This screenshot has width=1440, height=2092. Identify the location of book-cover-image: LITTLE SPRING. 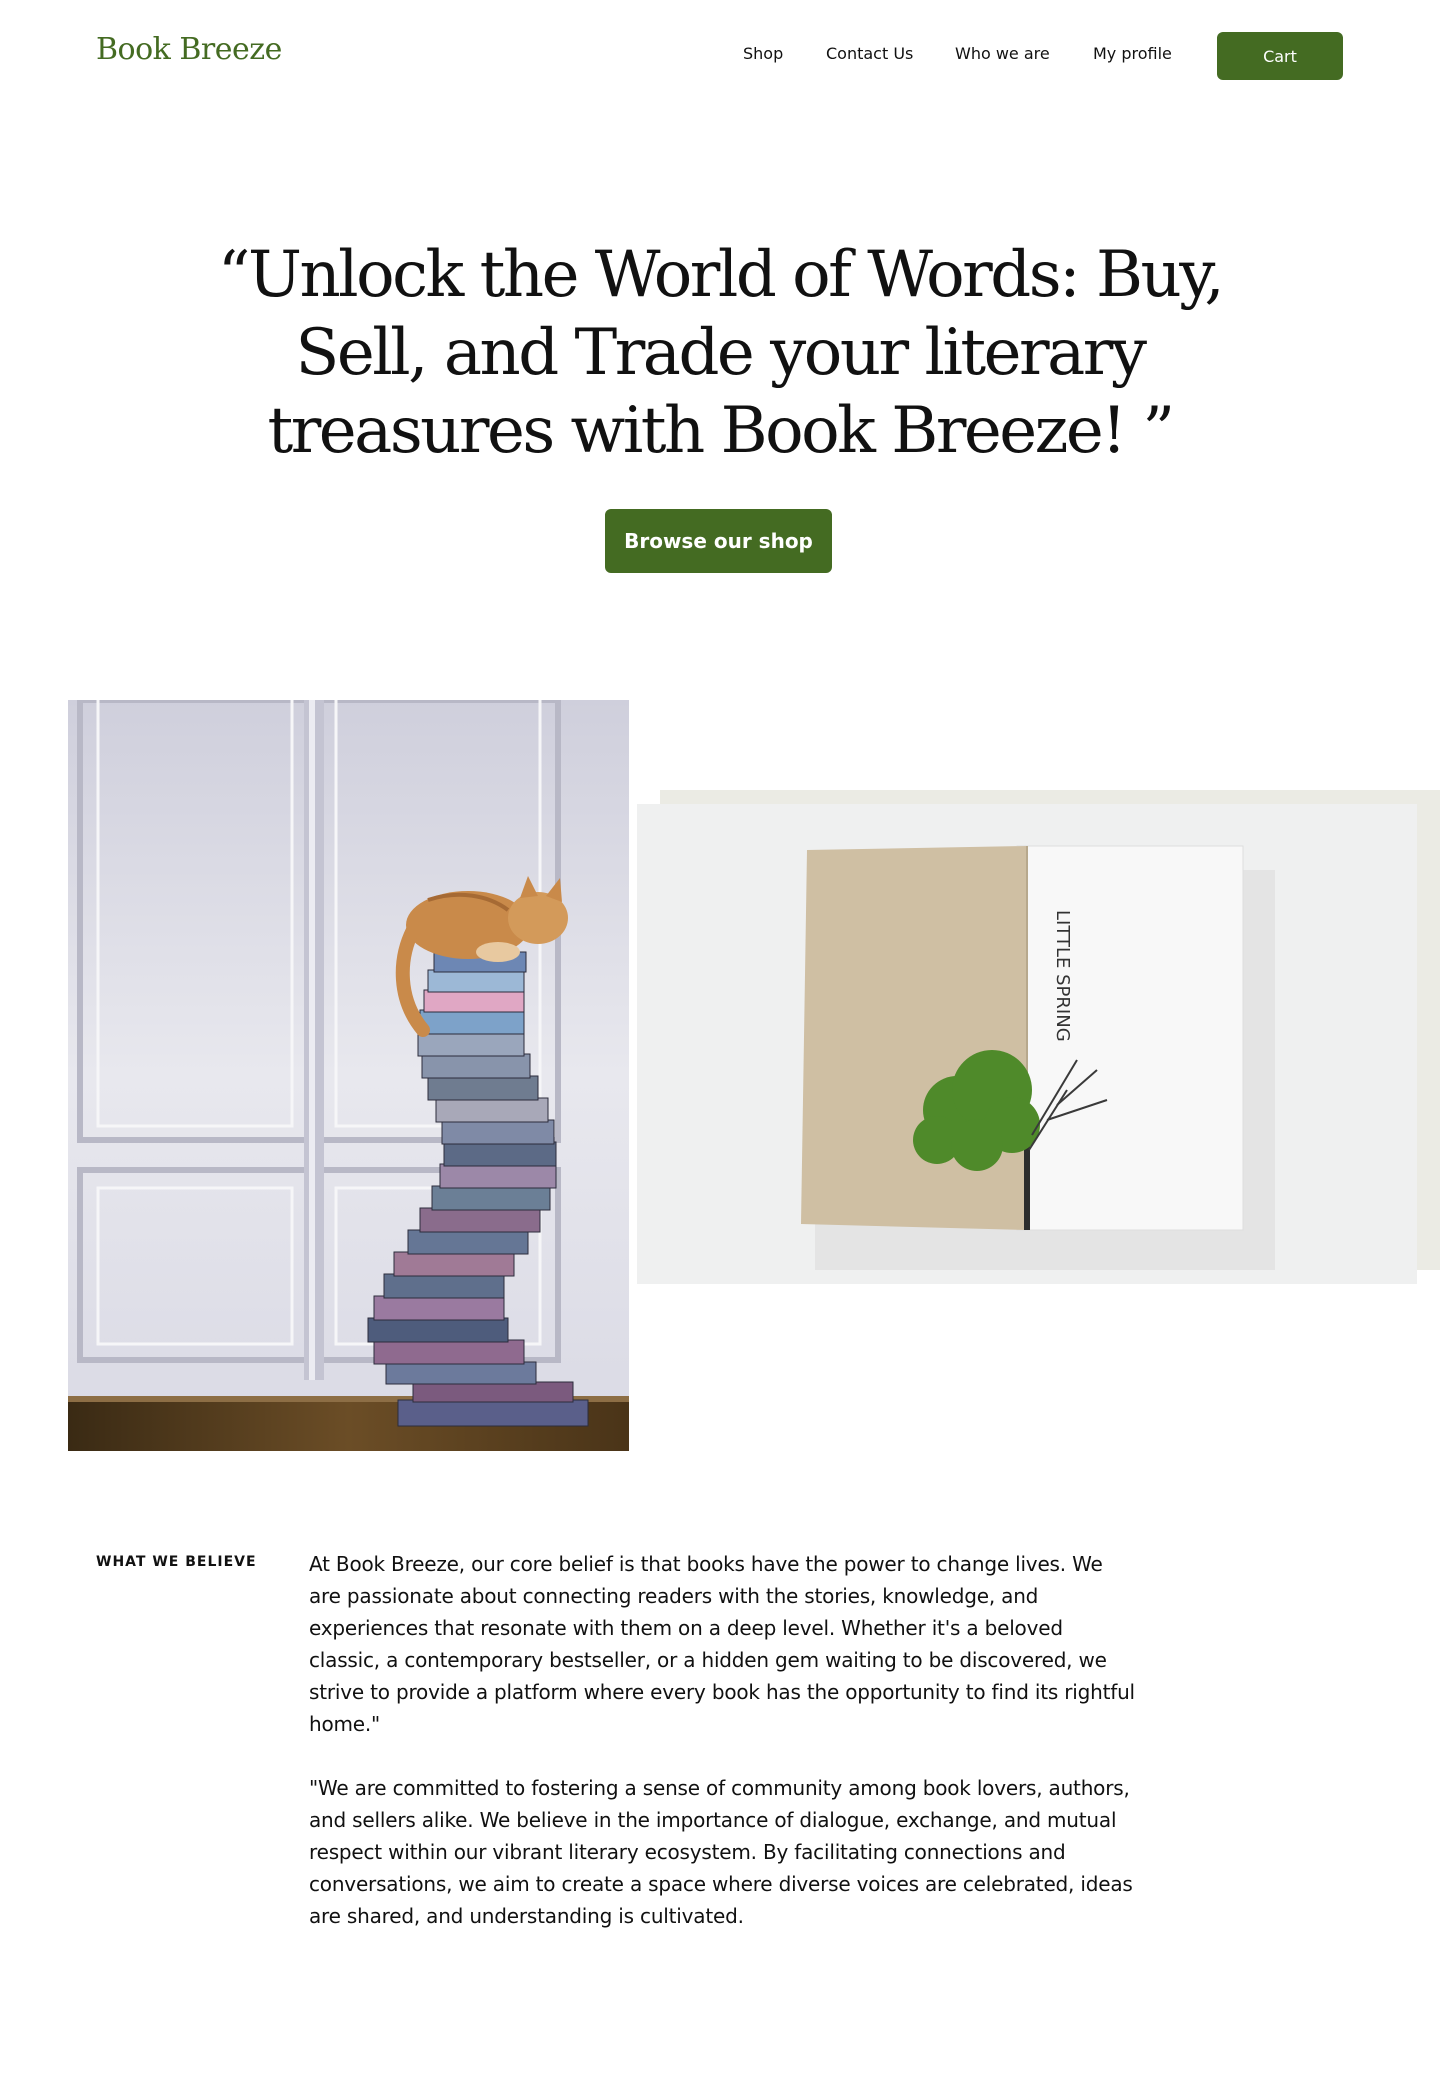
(1038, 1037).